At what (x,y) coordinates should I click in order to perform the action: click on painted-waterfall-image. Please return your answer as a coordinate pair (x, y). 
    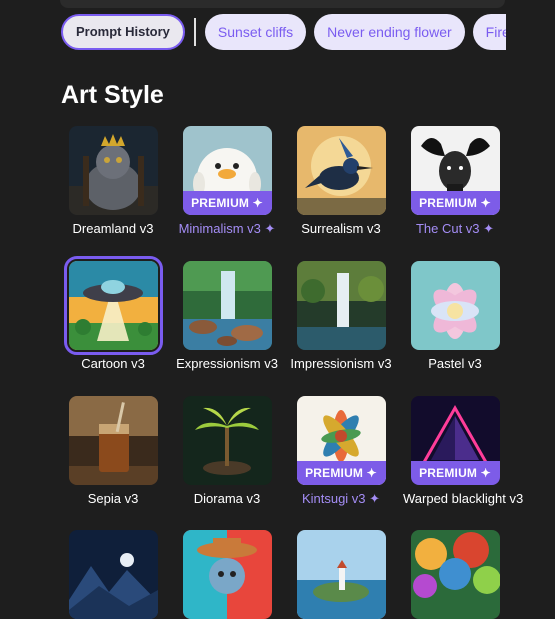
    Looking at the image, I should click on (341, 305).